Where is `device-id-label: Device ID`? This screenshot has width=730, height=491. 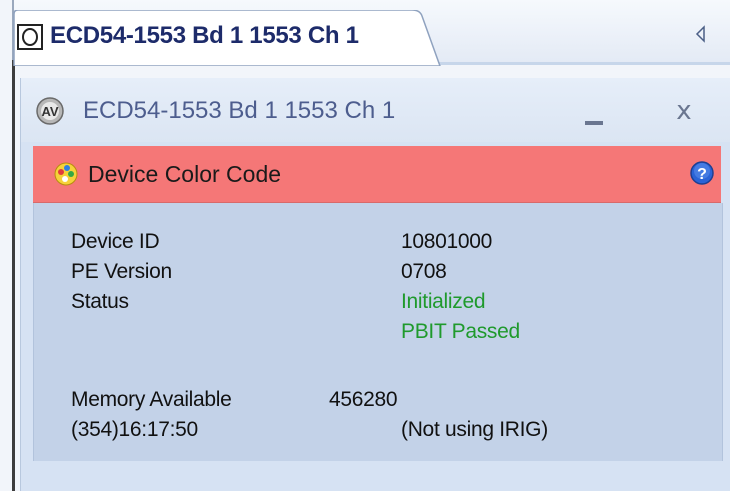
device-id-label: Device ID is located at coordinates (115, 241).